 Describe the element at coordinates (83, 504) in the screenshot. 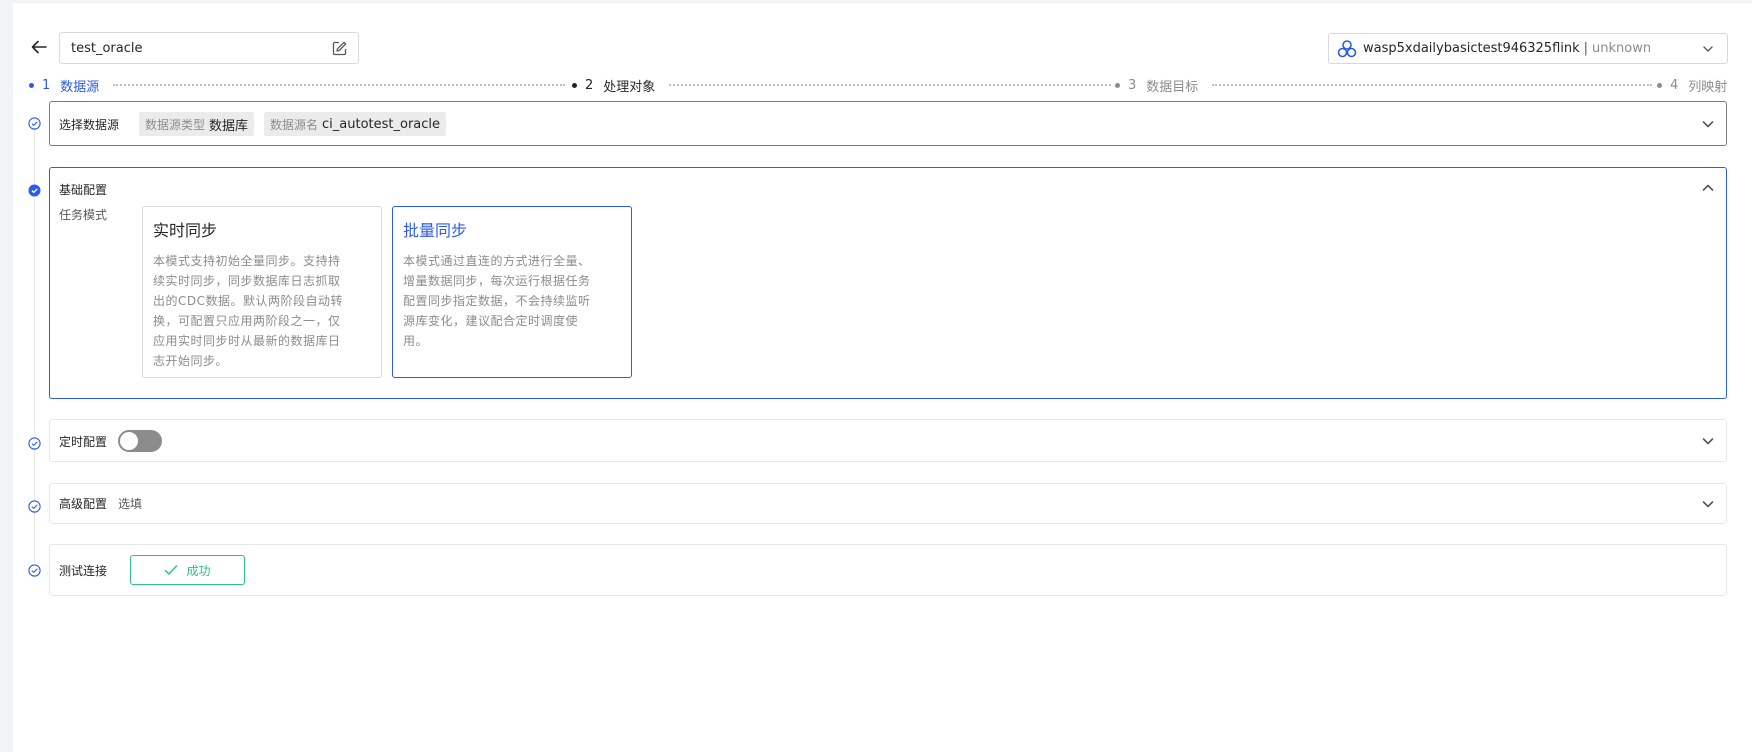

I see `panel-title: 高级配置` at that location.